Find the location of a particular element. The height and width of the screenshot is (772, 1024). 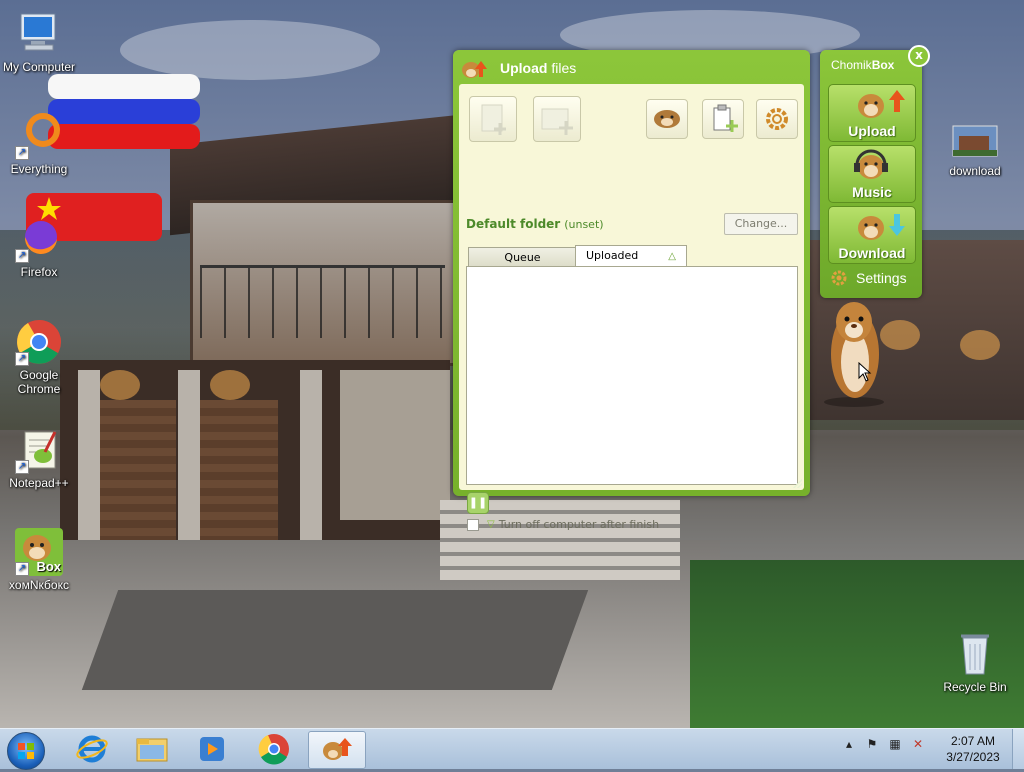

desktop-icon-chomikbox: Box ↗ хомNкбокс is located at coordinates (39, 560).